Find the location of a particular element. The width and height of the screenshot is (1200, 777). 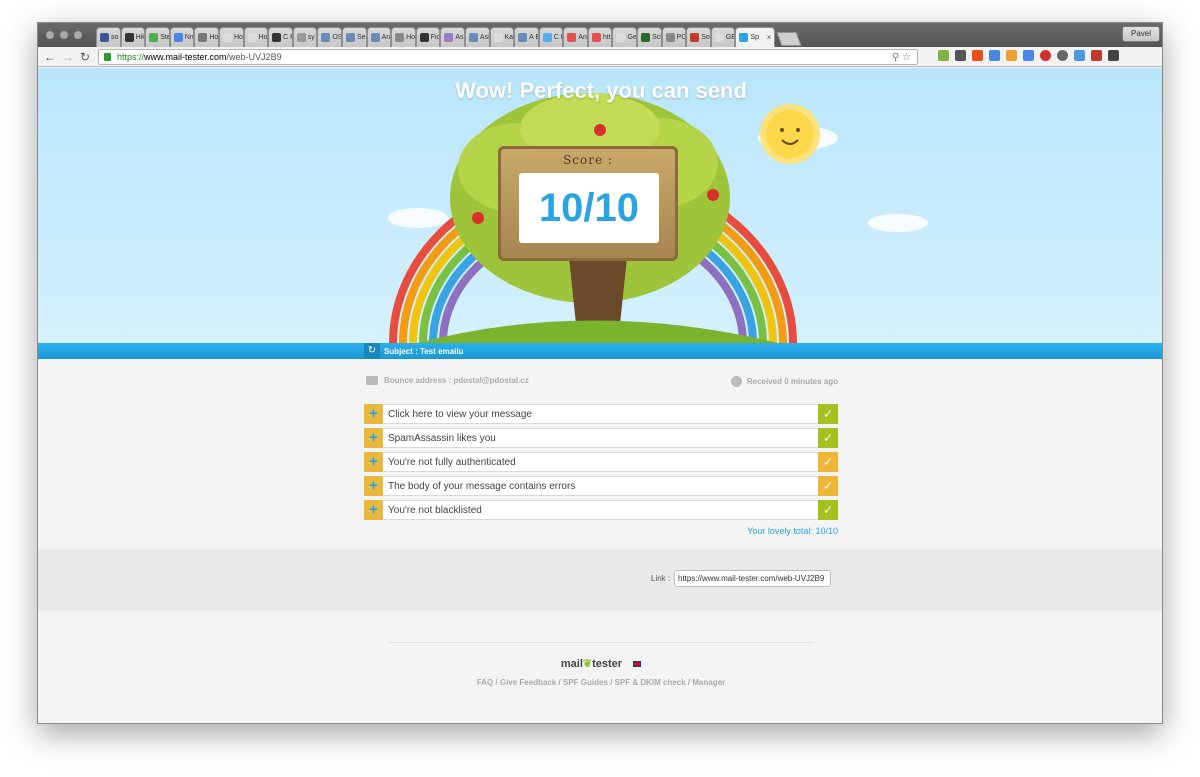

hero-title: Wow! Perfect, you can send is located at coordinates (601, 90).